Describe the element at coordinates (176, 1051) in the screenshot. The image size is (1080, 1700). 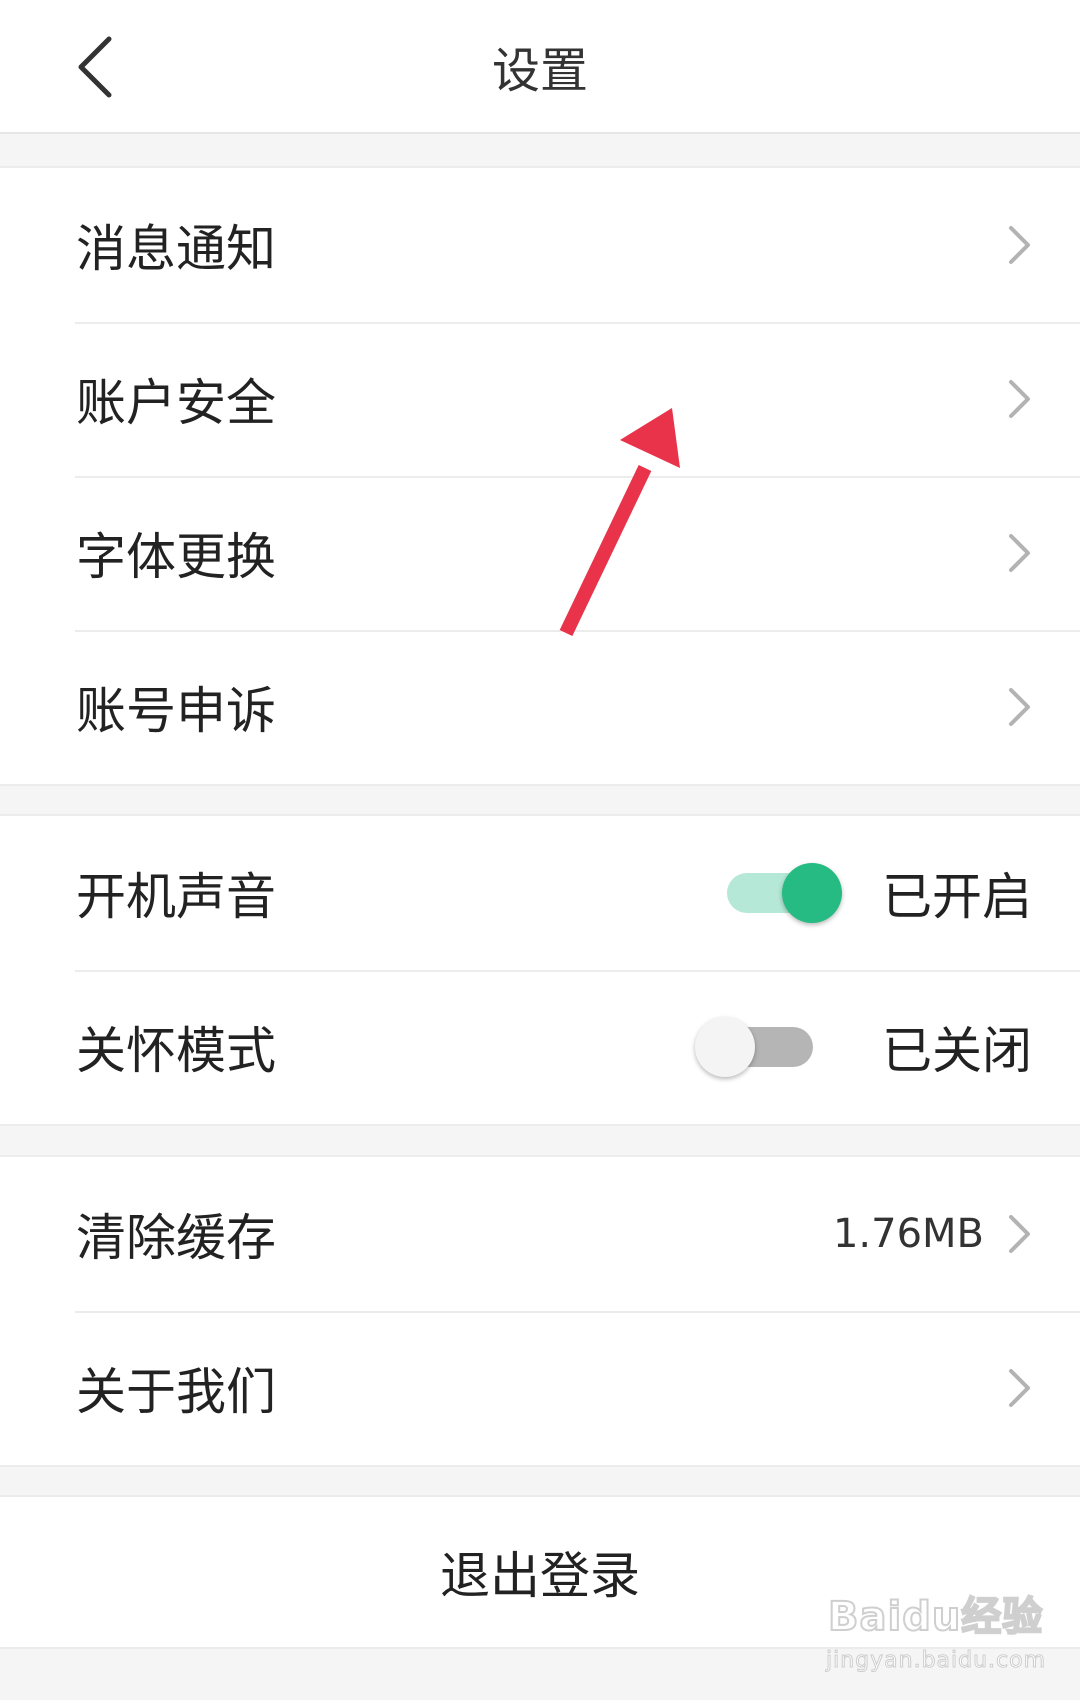
I see `row-label: 关怀模式` at that location.